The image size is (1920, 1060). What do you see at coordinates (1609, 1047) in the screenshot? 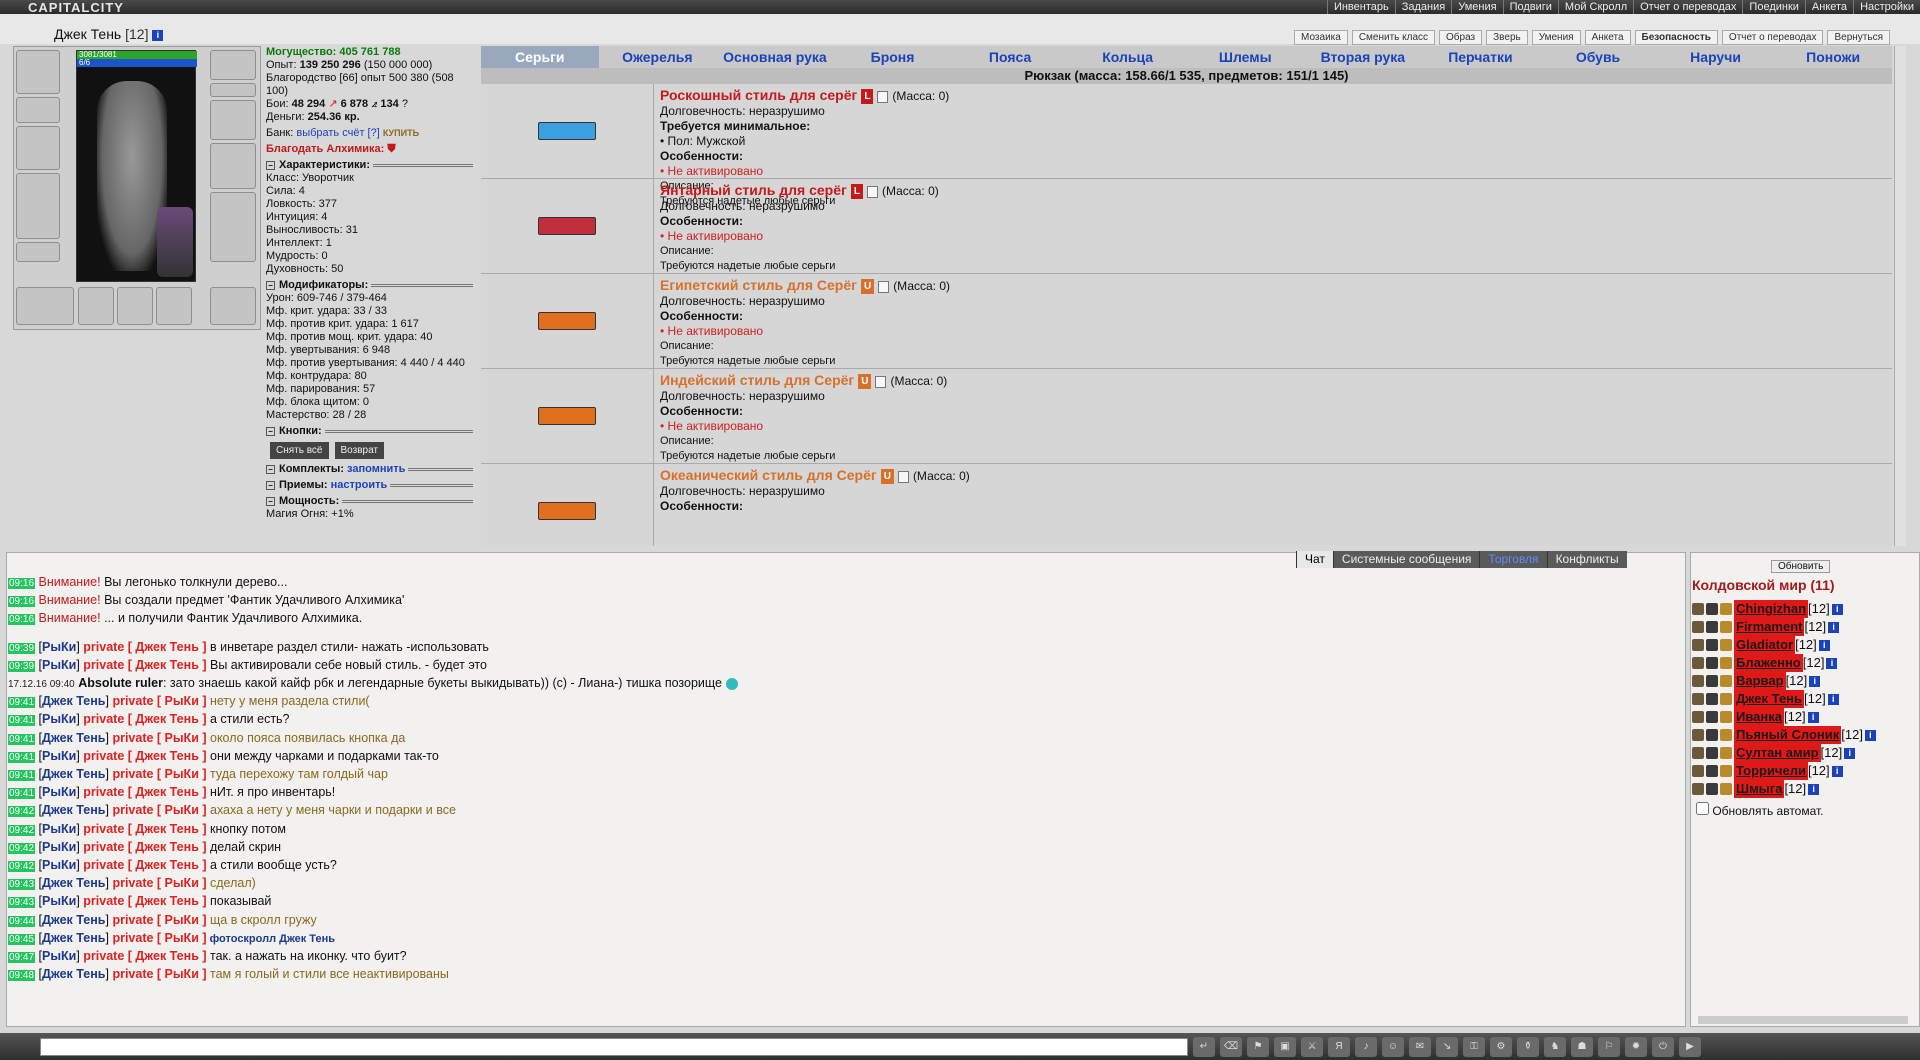
I see `flag-icon: ⚐` at bounding box center [1609, 1047].